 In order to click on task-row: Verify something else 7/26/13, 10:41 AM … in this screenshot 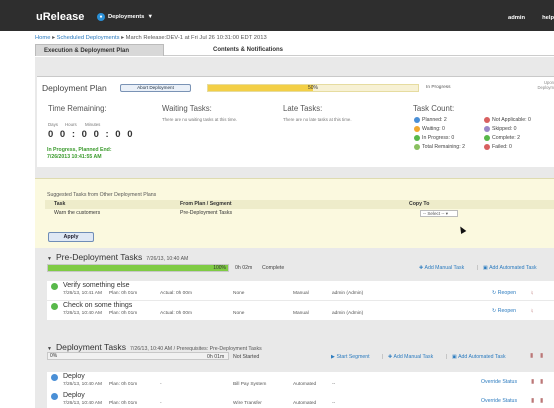, I will do `click(300, 290)`.